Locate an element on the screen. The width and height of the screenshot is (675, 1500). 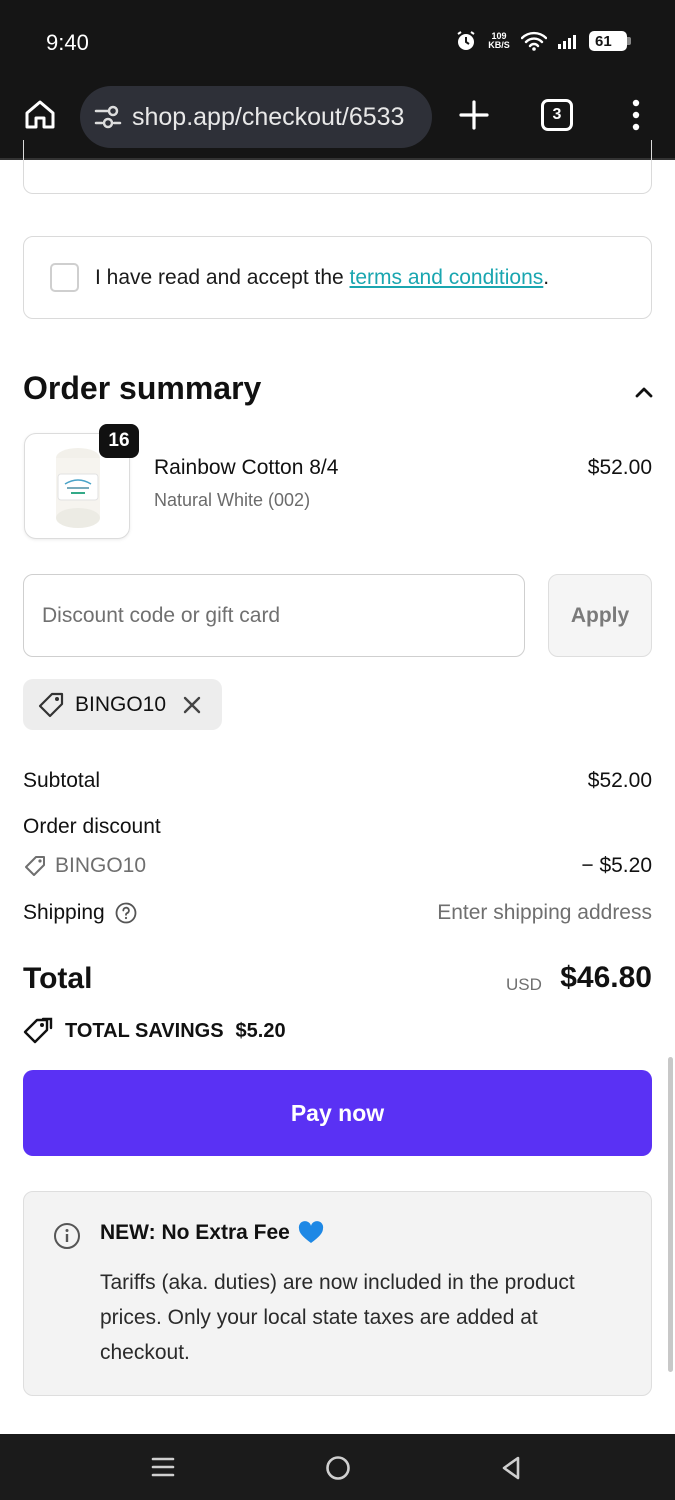
shipping-row-label: Shipping is located at coordinates (80, 913).